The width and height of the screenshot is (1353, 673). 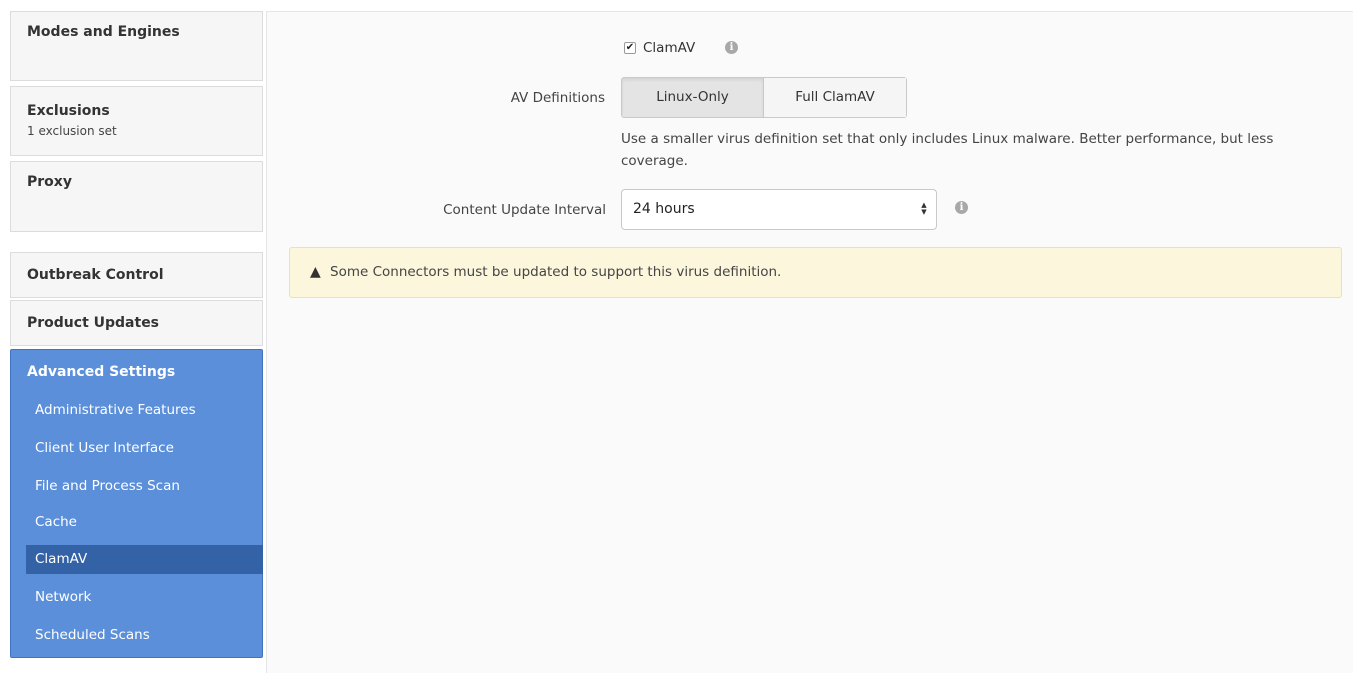 What do you see at coordinates (49, 182) in the screenshot?
I see `sidebar-item-label: Proxy` at bounding box center [49, 182].